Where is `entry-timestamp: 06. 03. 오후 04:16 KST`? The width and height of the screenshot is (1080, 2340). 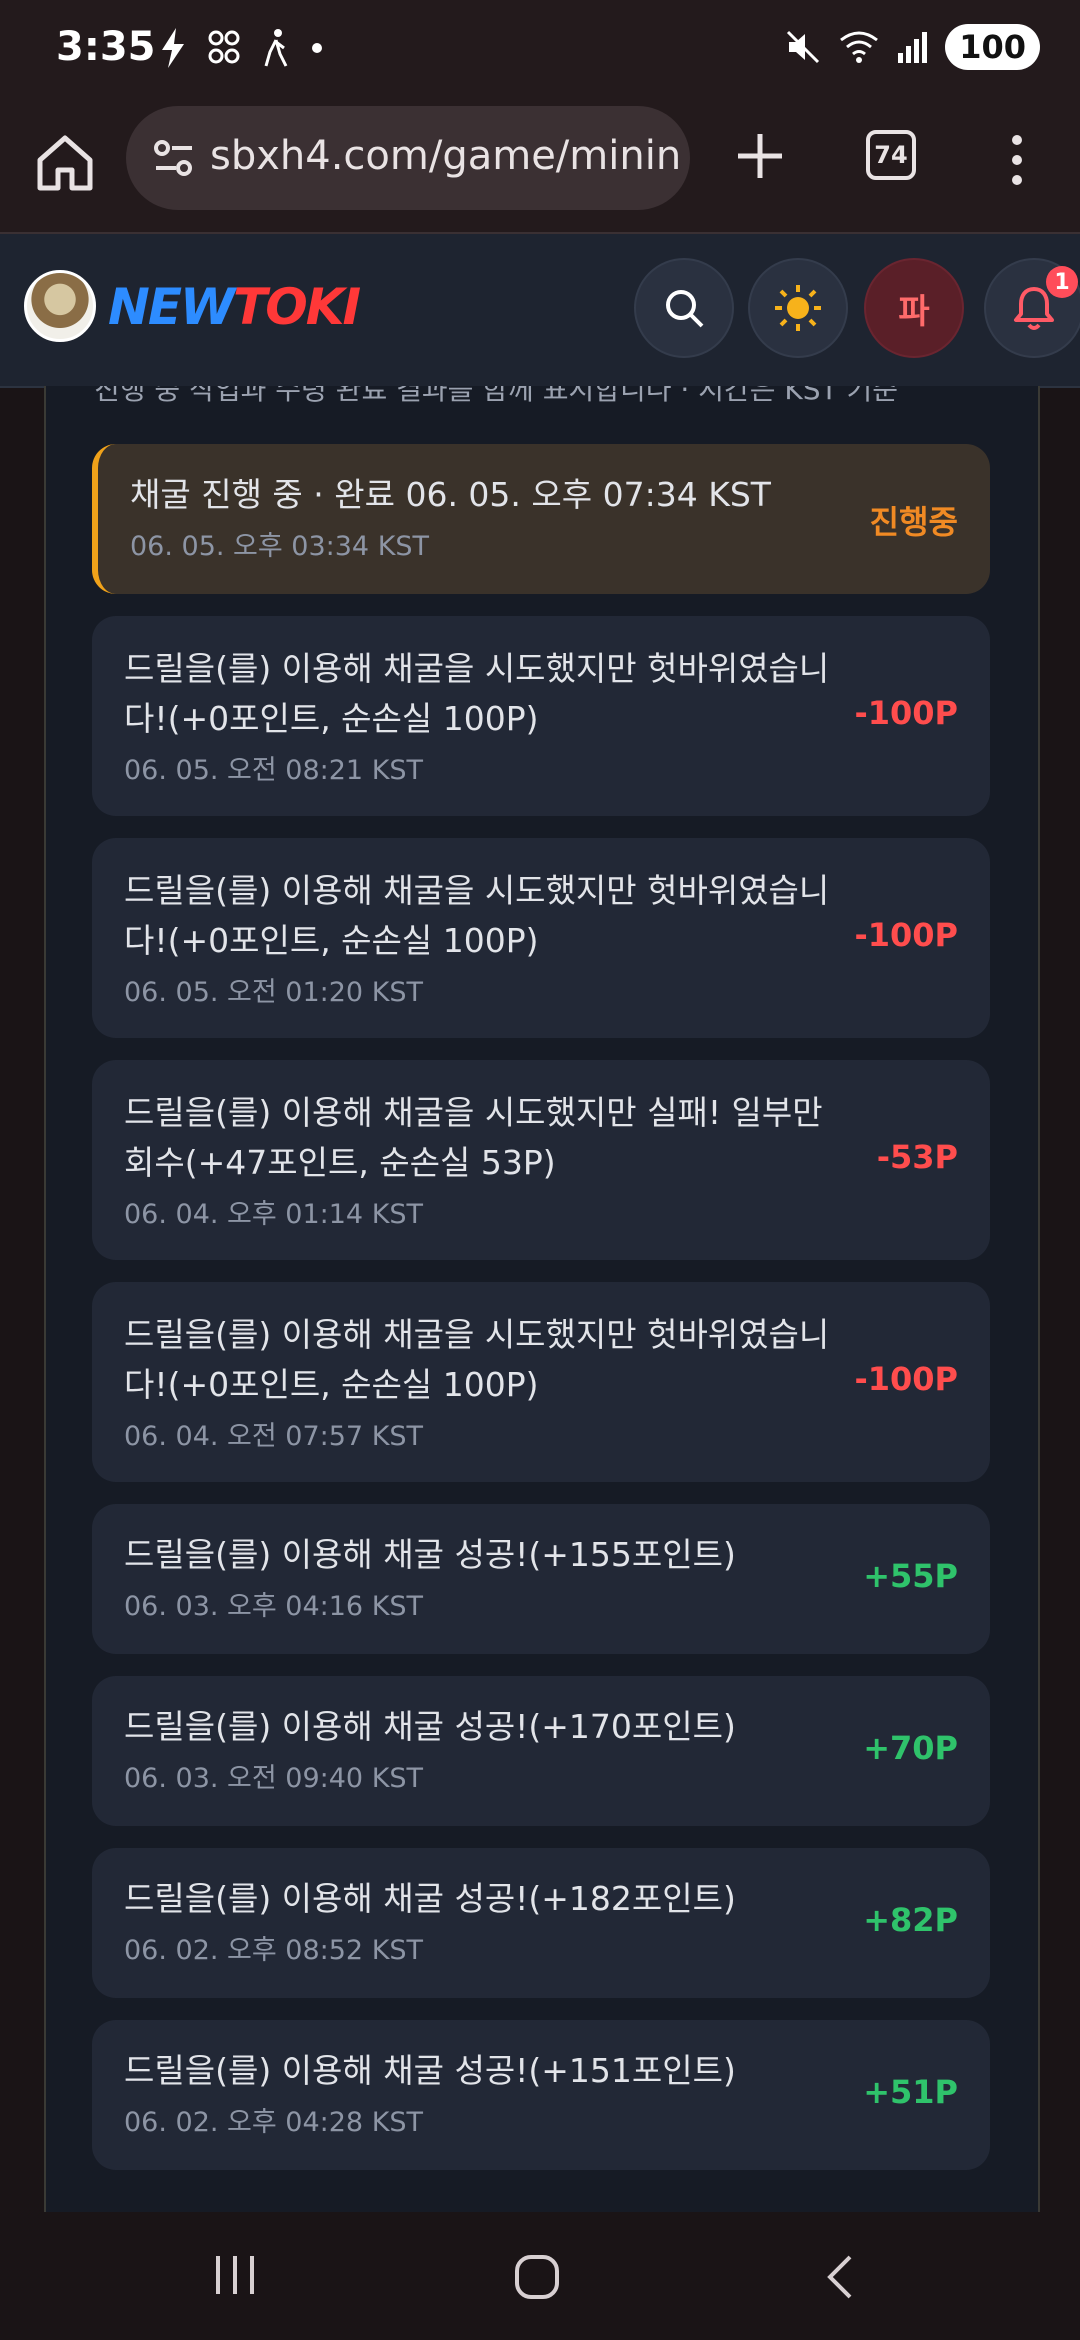
entry-timestamp: 06. 03. 오후 04:16 KST is located at coordinates (274, 1606).